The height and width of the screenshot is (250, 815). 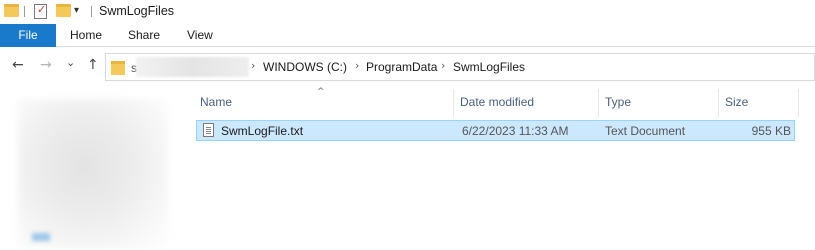 What do you see at coordinates (192, 67) in the screenshot?
I see `redacted-path` at bounding box center [192, 67].